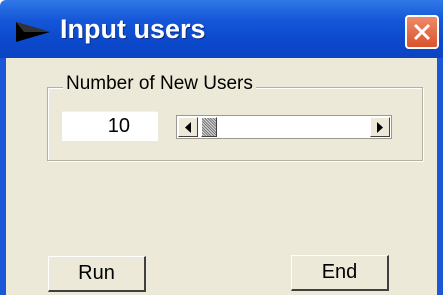  I want to click on scroll-right-button, so click(380, 127).